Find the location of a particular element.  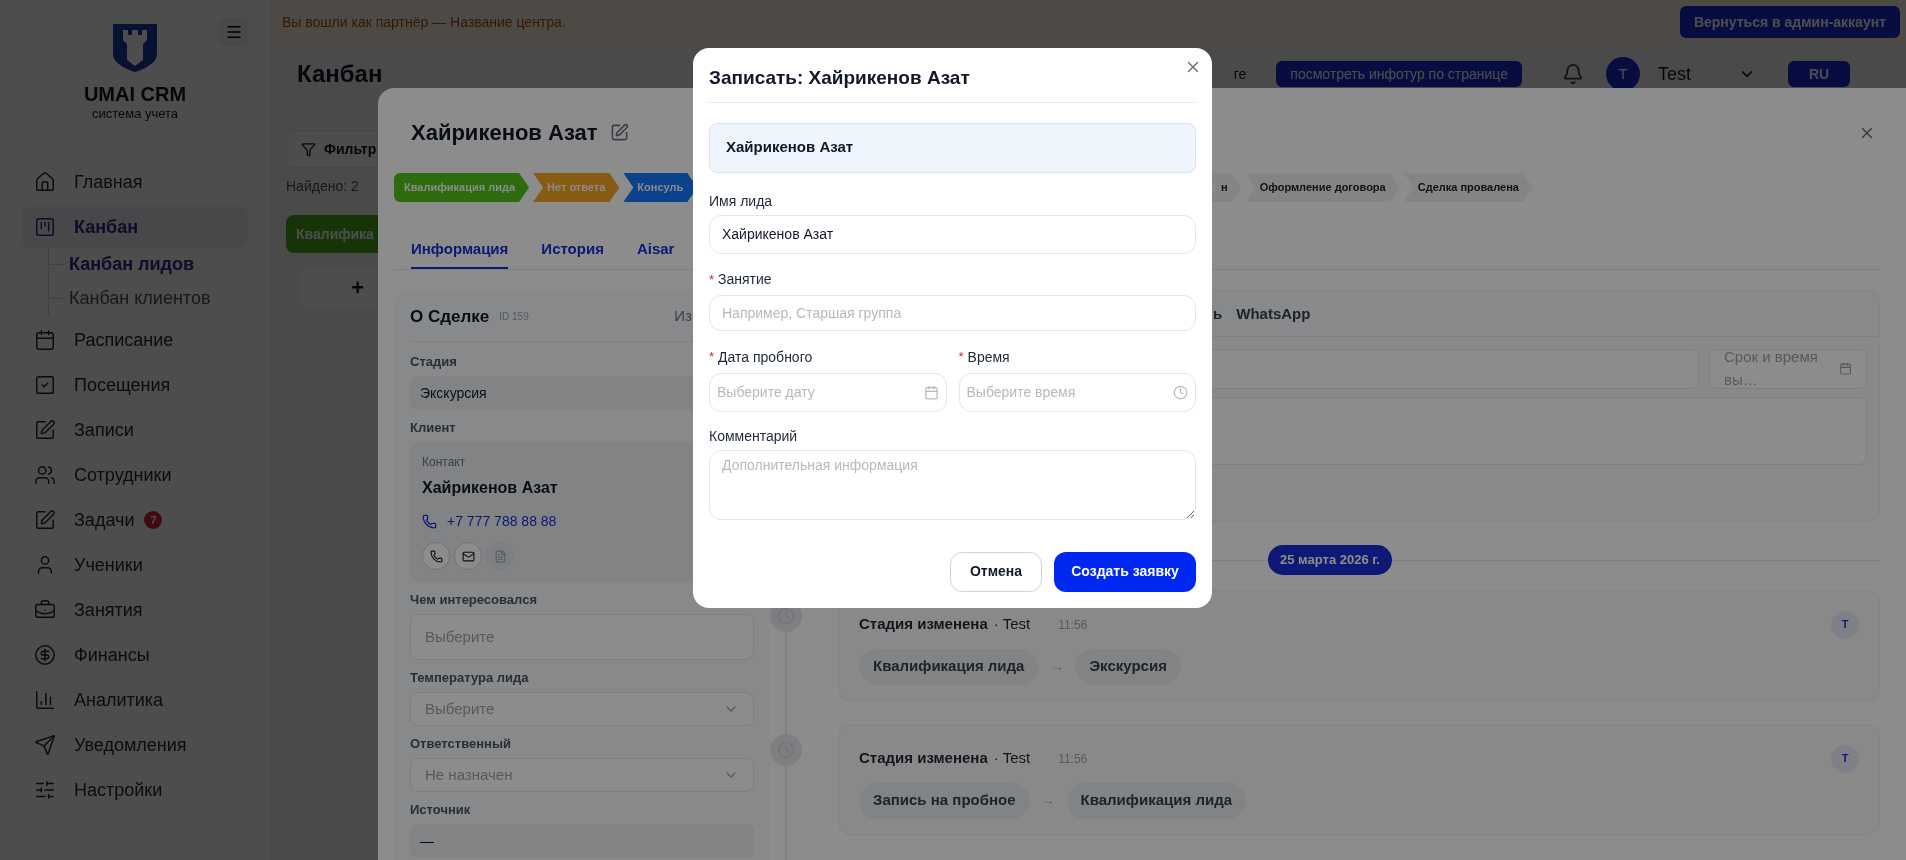

briefcase-icon is located at coordinates (45, 610).